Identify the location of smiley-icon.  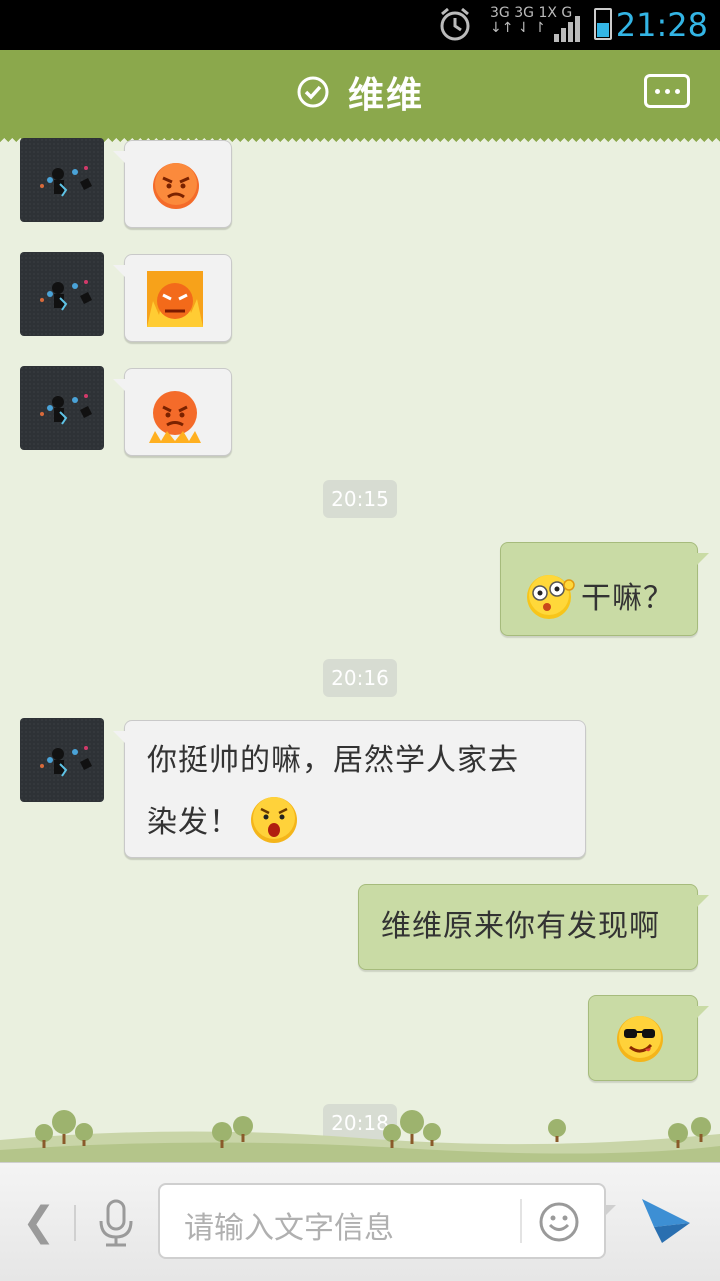
(559, 1222).